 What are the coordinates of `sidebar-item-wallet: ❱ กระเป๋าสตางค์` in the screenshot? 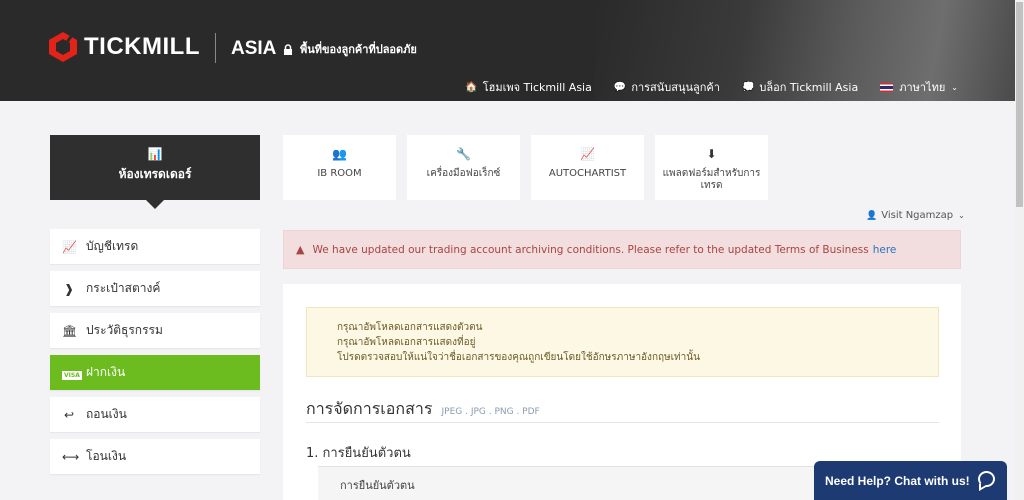 It's located at (155, 288).